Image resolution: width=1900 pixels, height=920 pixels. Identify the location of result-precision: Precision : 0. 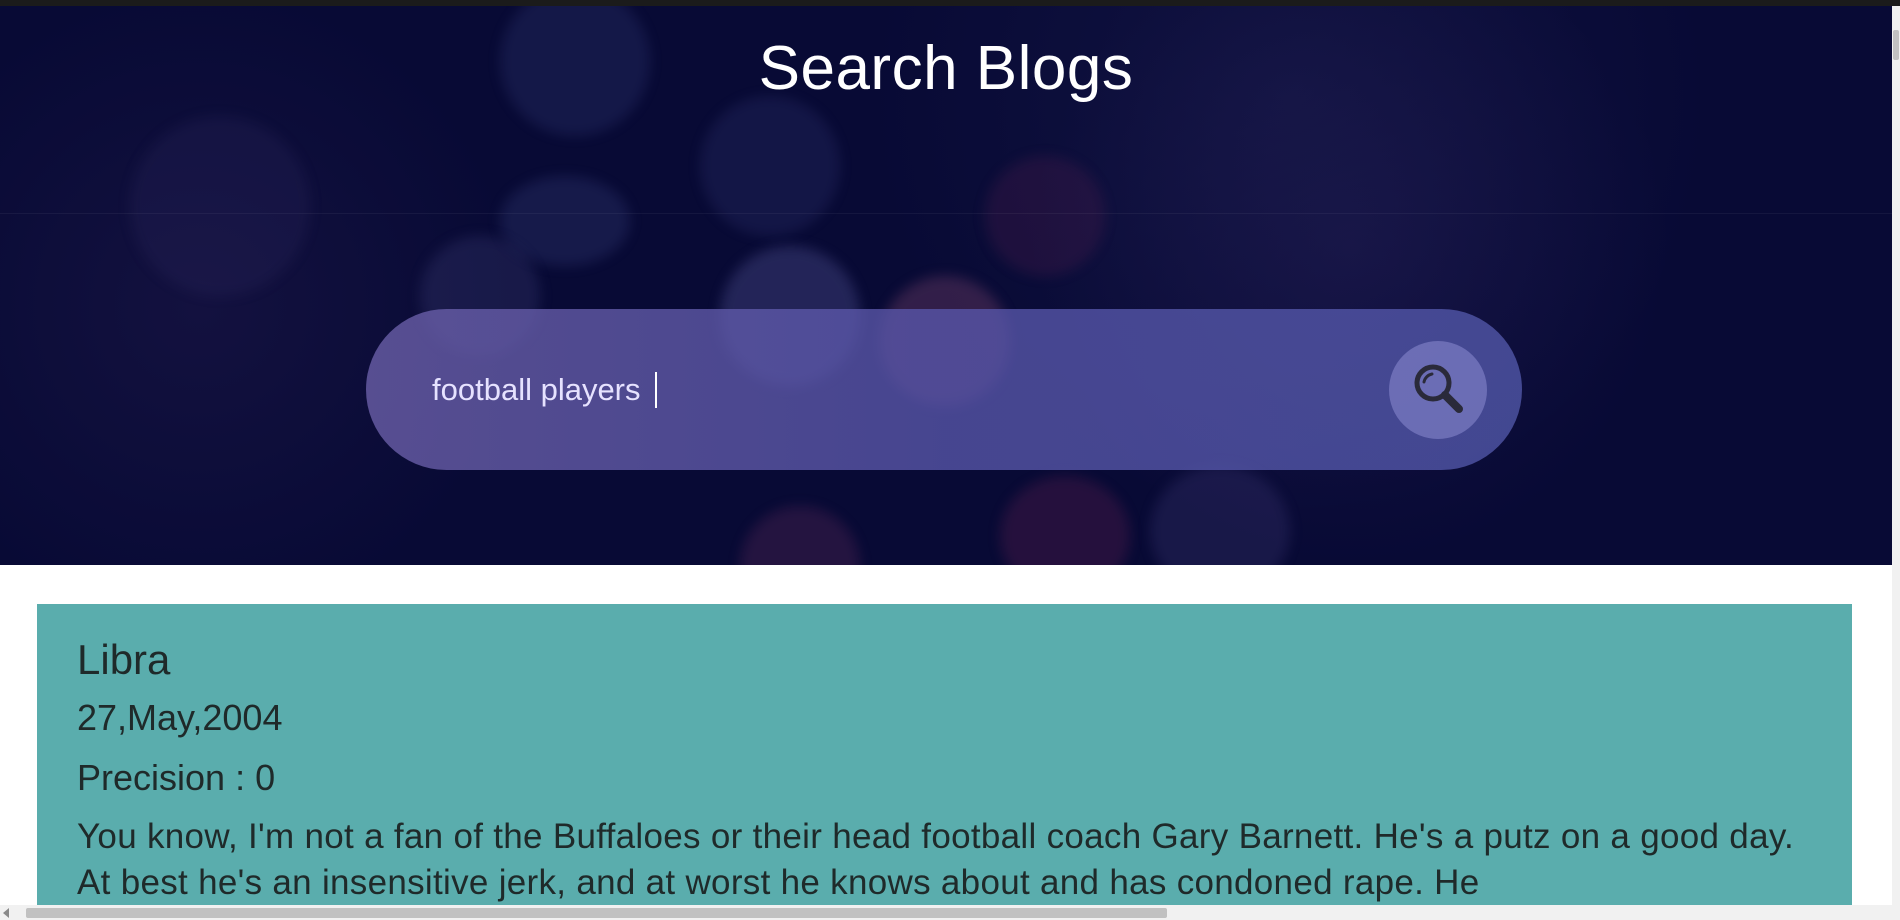
(176, 777).